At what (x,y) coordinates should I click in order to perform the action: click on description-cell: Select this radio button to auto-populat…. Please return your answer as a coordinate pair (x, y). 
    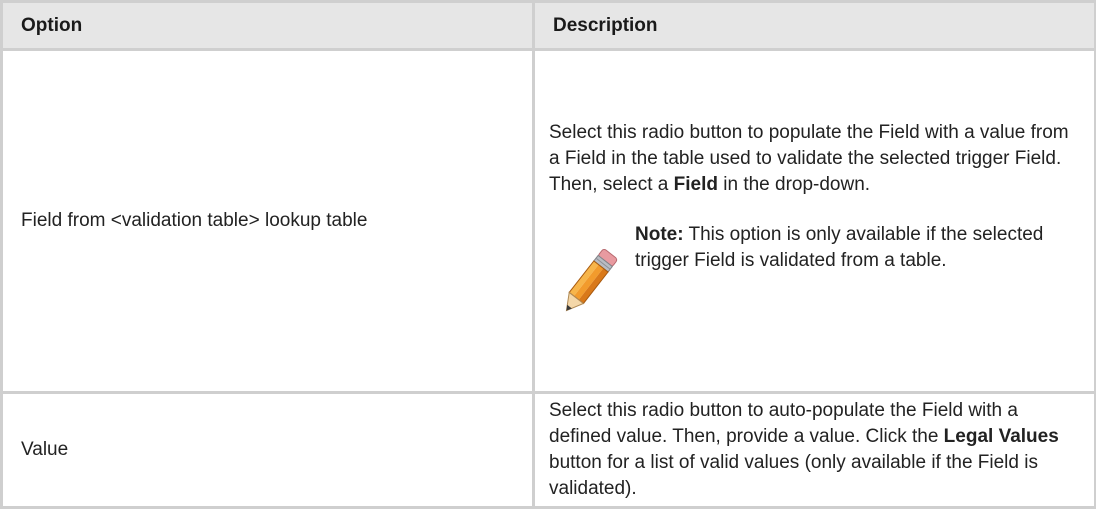
    Looking at the image, I should click on (814, 450).